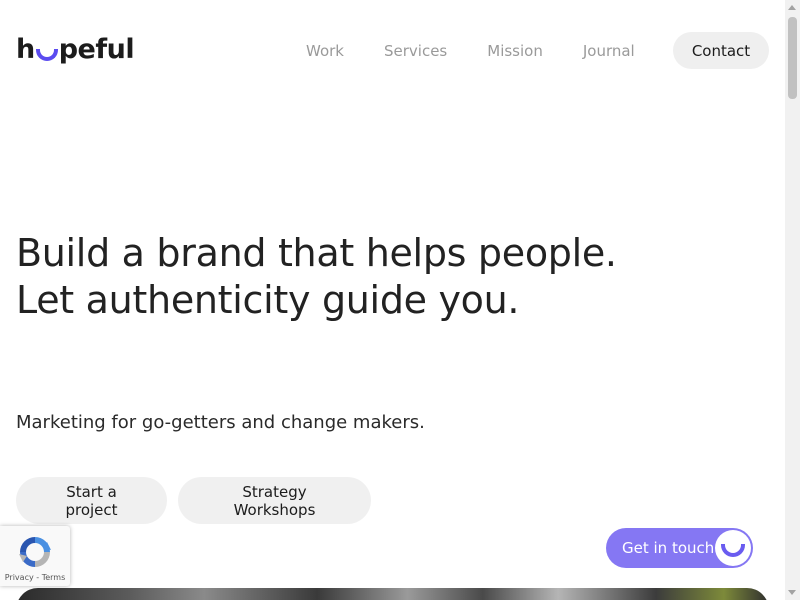 This screenshot has height=600, width=800. I want to click on recaptcha-icon, so click(35, 552).